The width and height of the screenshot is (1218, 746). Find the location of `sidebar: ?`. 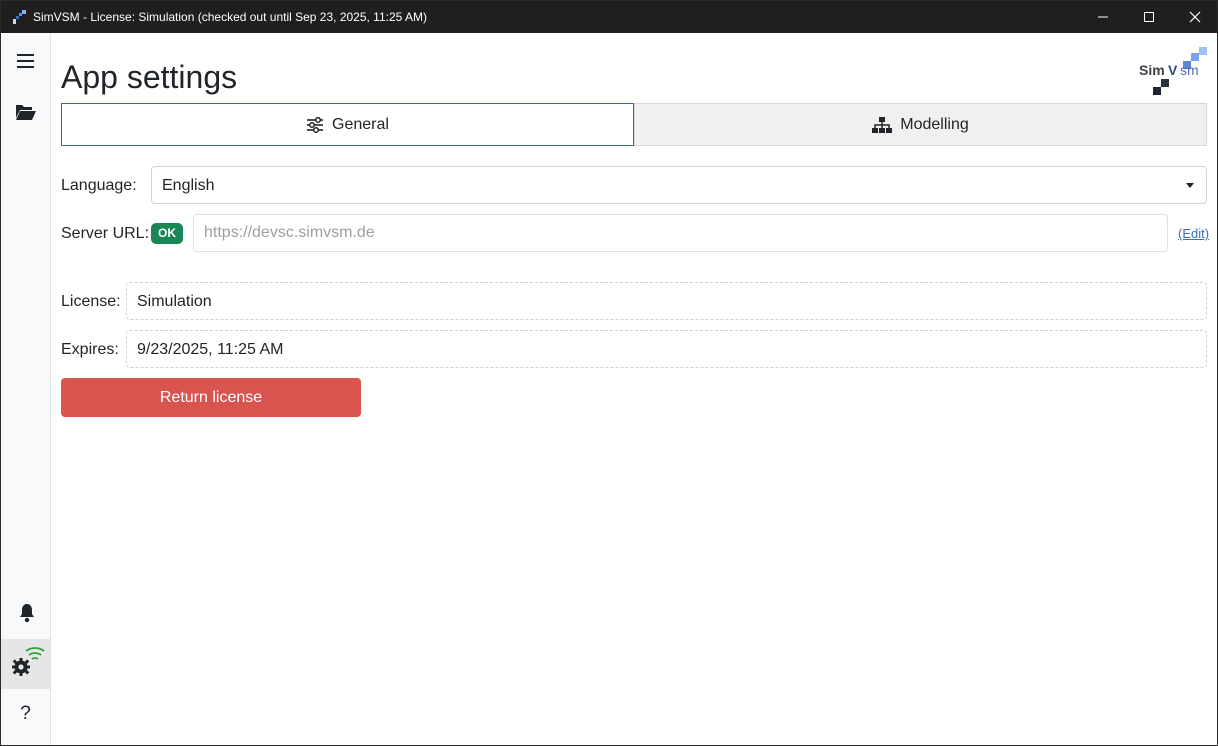

sidebar: ? is located at coordinates (26, 389).